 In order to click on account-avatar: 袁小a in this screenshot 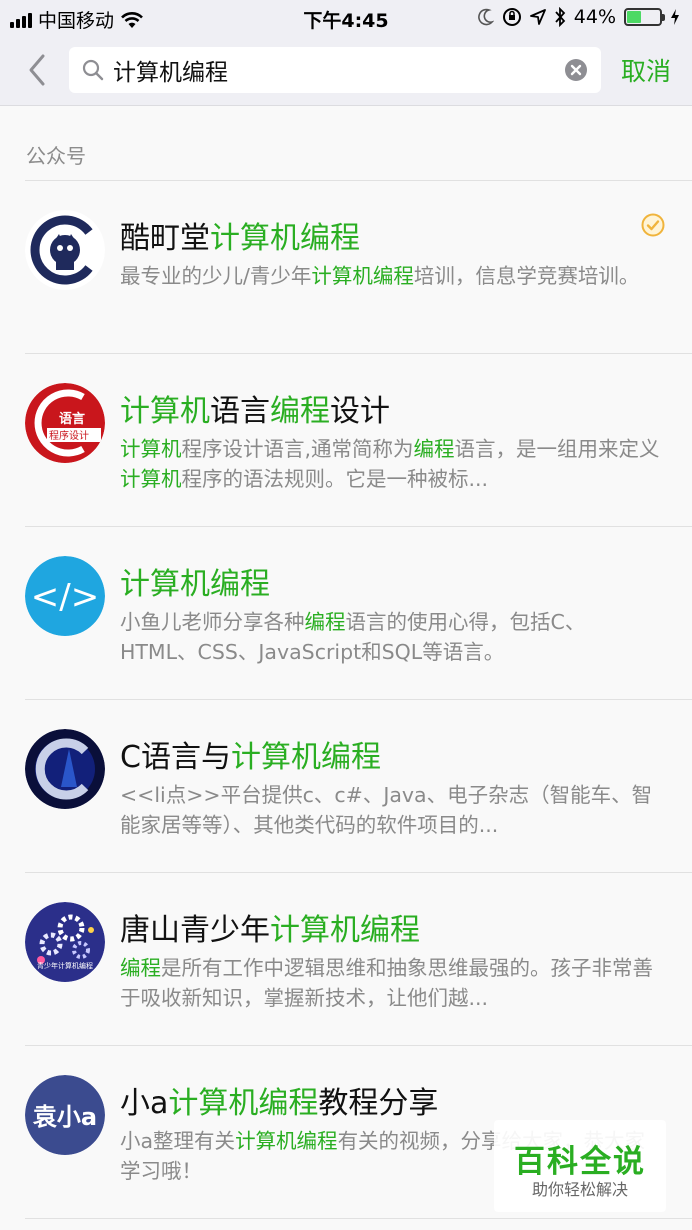, I will do `click(65, 1115)`.